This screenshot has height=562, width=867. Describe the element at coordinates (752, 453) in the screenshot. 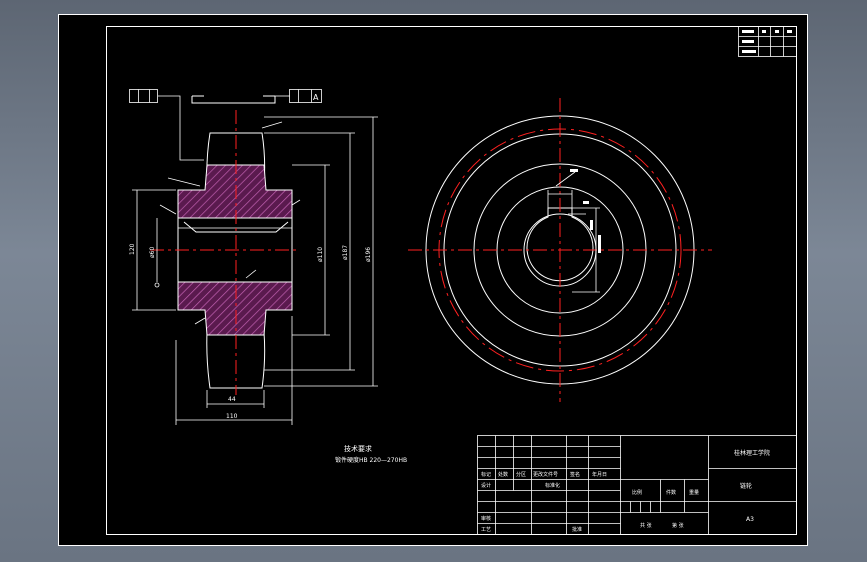

I see `tb-school: 桂林理工学院` at that location.